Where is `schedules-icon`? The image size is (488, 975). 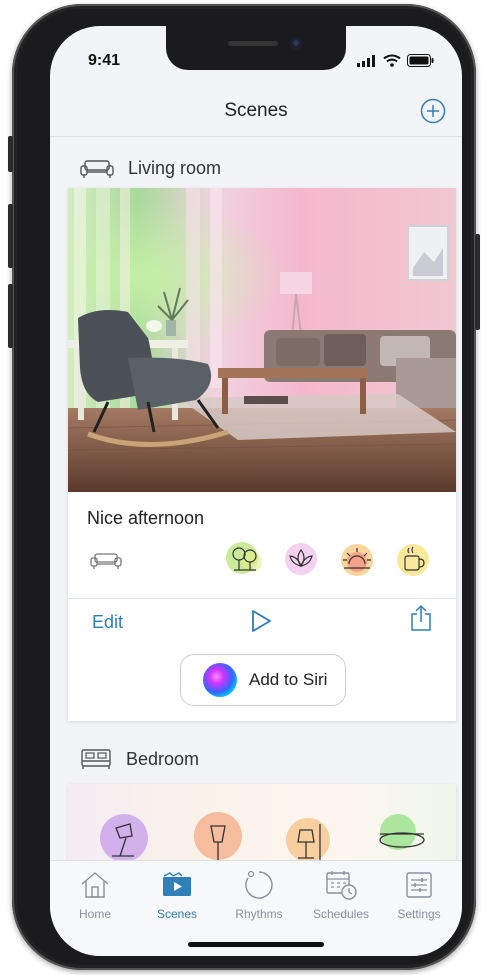
schedules-icon is located at coordinates (341, 885).